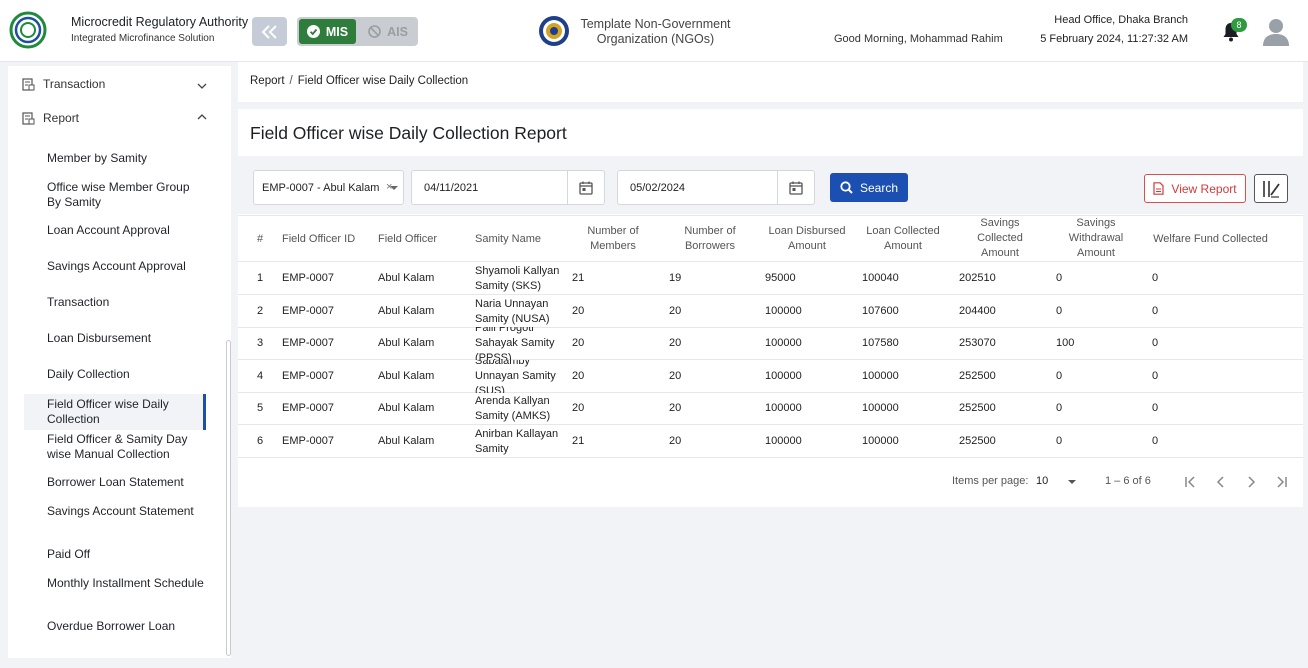 The width and height of the screenshot is (1308, 668). I want to click on mra-logo-icon, so click(28, 30).